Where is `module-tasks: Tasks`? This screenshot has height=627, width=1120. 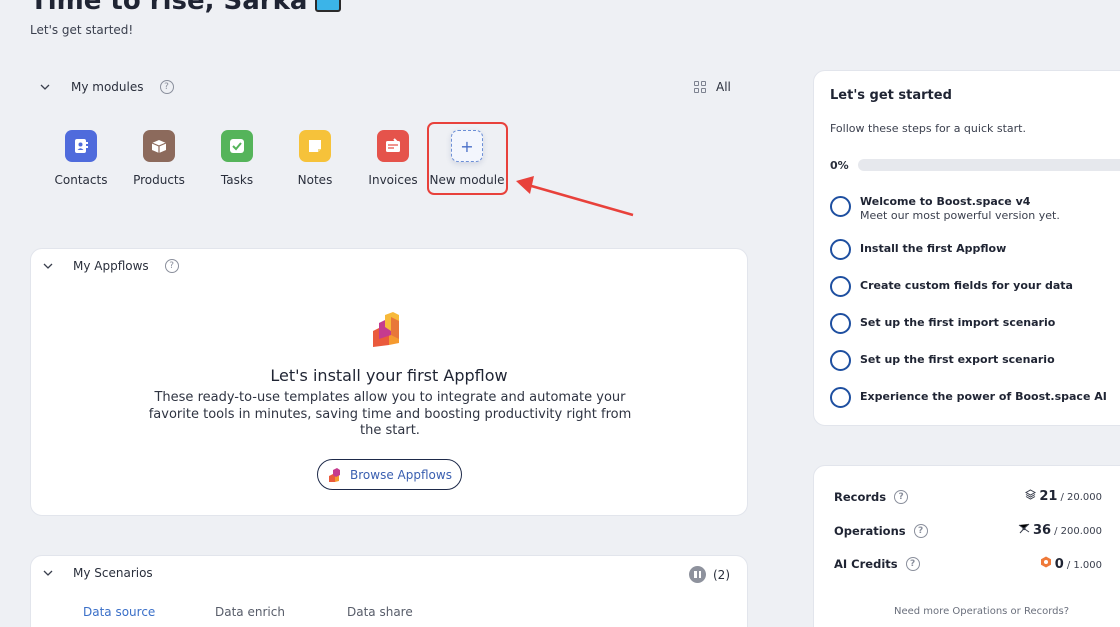
module-tasks: Tasks is located at coordinates (237, 158).